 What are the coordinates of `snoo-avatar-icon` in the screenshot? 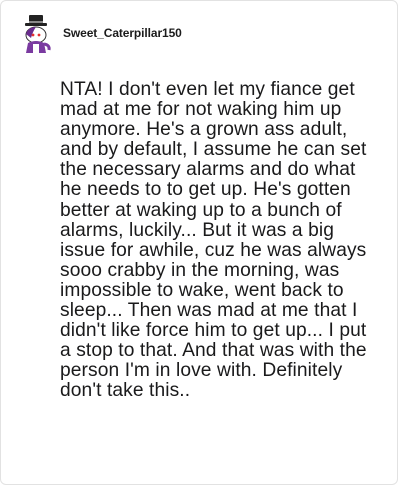 It's located at (38, 34).